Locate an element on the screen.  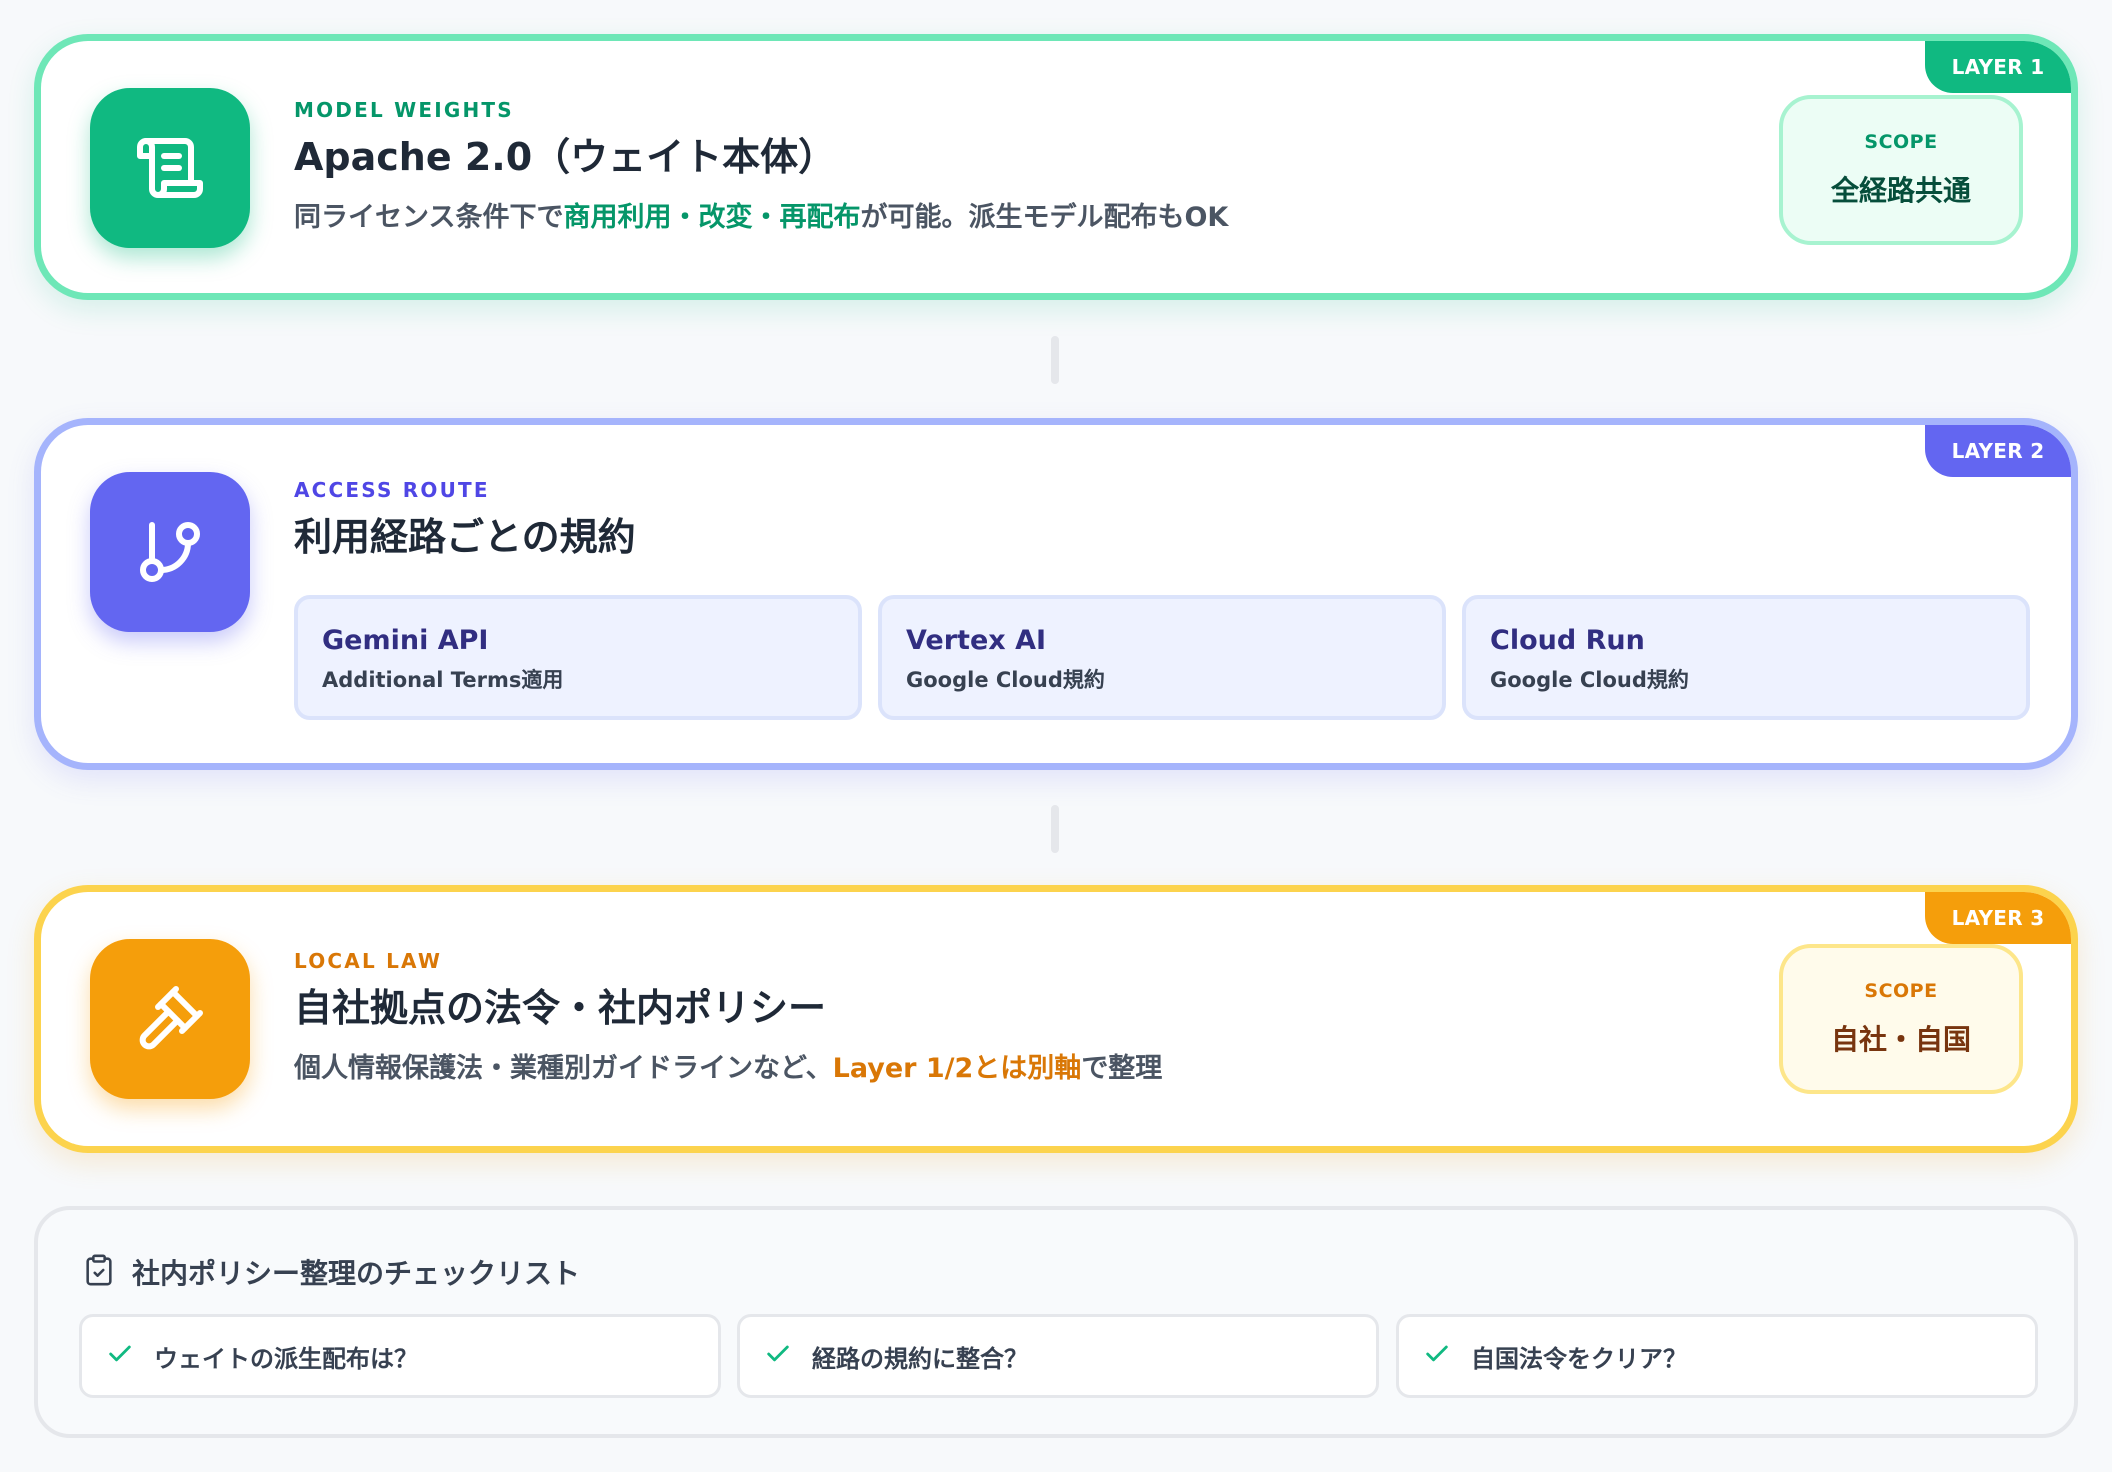
layer-3-description: 個人情報保護法・業種別ガイドラインなど、Layer 1/2とは別軸で整理 is located at coordinates (728, 1069).